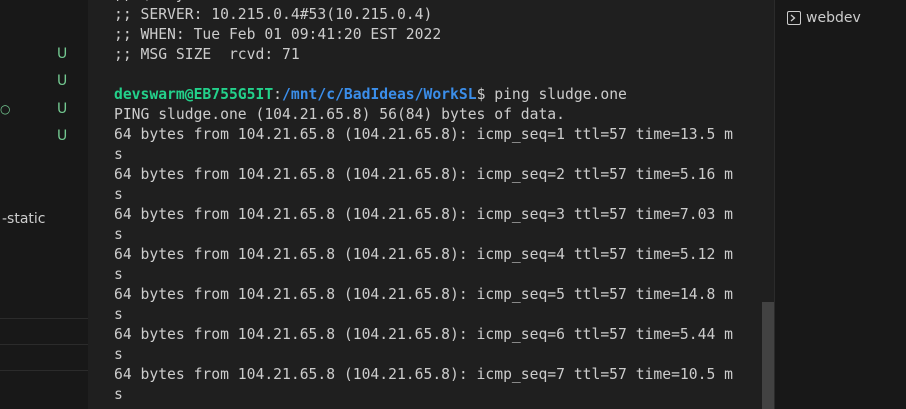  What do you see at coordinates (794, 18) in the screenshot?
I see `terminal-icon` at bounding box center [794, 18].